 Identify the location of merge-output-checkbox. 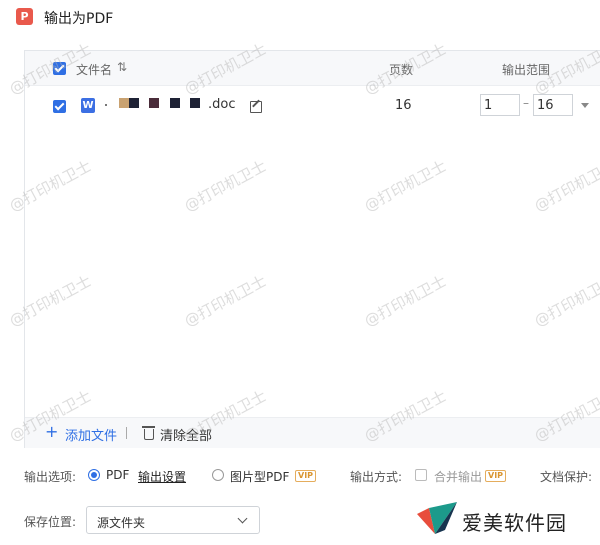
(421, 475).